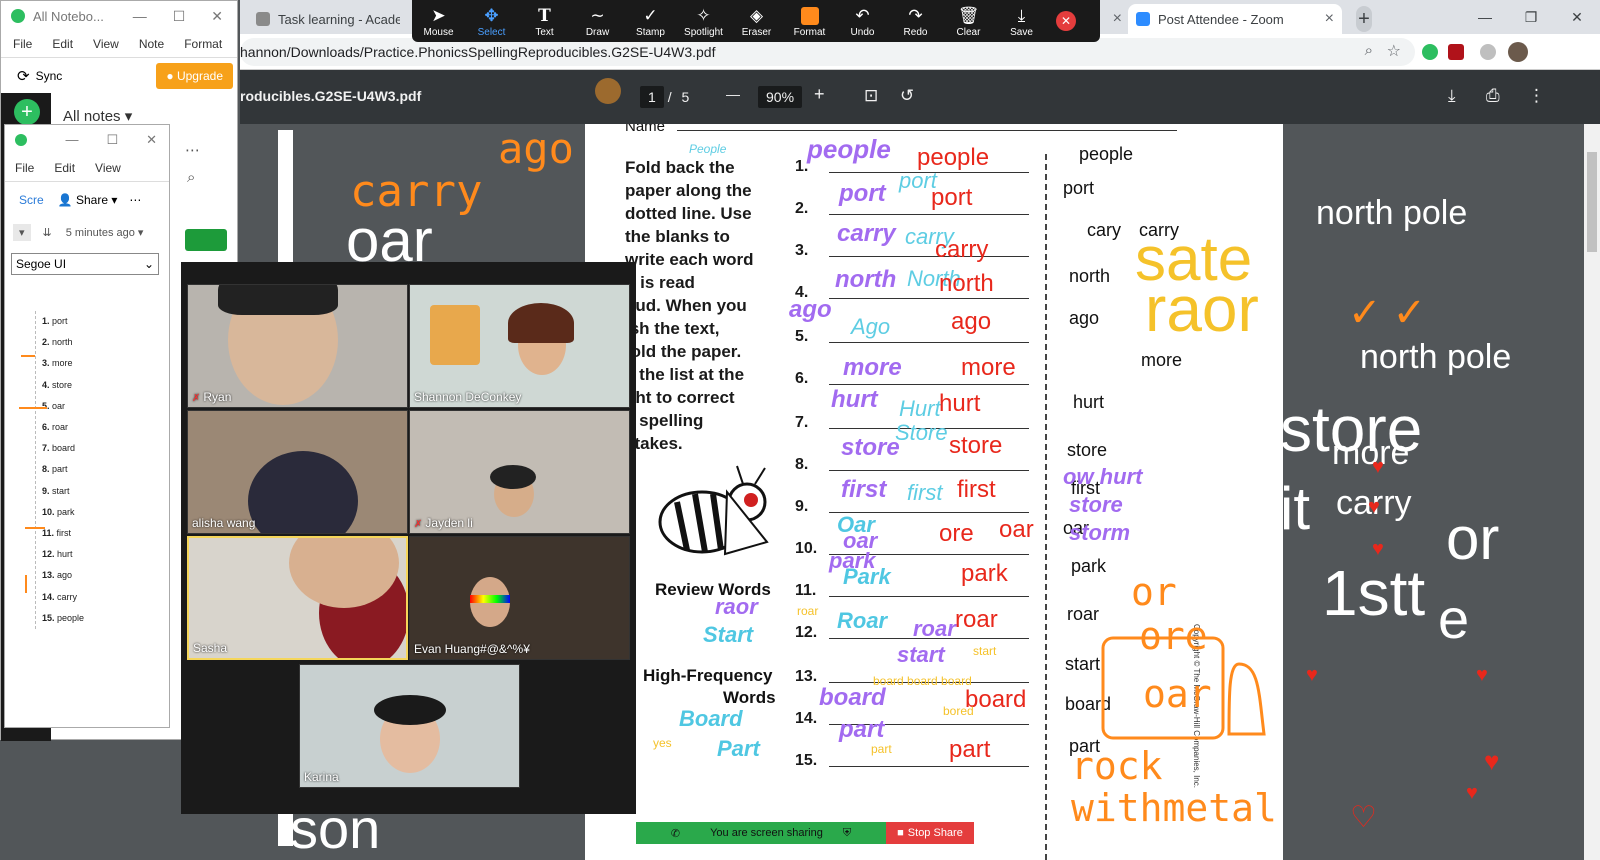 The width and height of the screenshot is (1600, 860). What do you see at coordinates (28, 356) in the screenshot?
I see `orange-mark` at bounding box center [28, 356].